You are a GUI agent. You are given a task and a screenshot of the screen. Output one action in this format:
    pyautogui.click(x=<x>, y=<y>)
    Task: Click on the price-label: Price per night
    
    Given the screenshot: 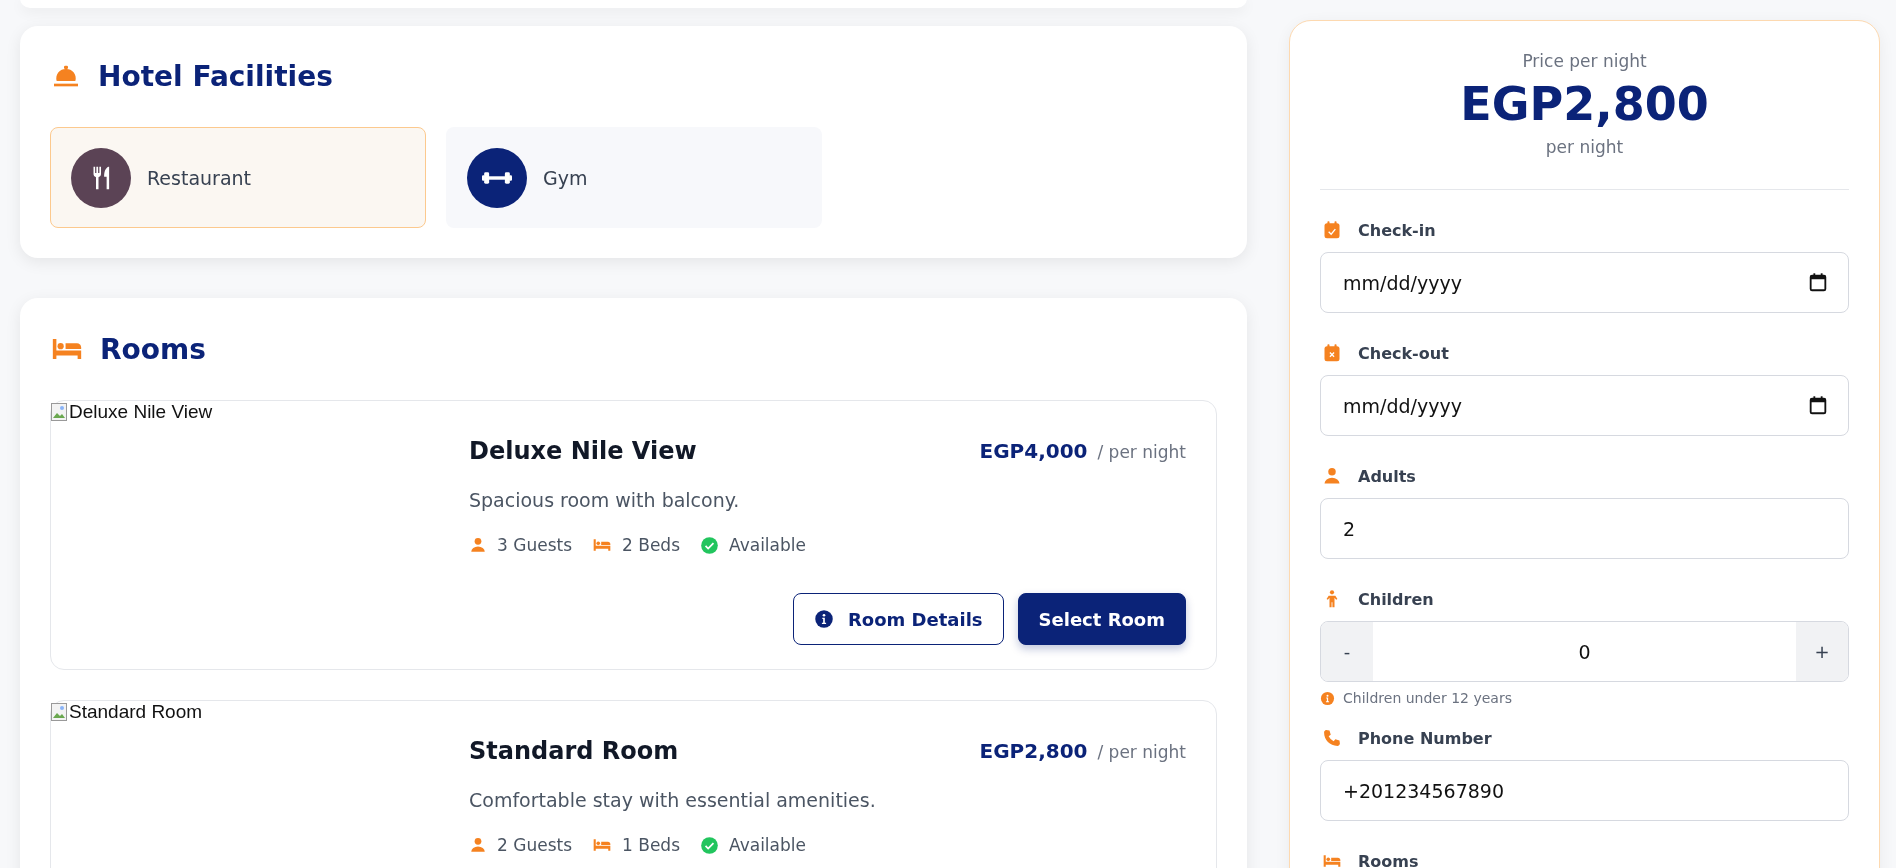 What is the action you would take?
    pyautogui.click(x=1584, y=61)
    